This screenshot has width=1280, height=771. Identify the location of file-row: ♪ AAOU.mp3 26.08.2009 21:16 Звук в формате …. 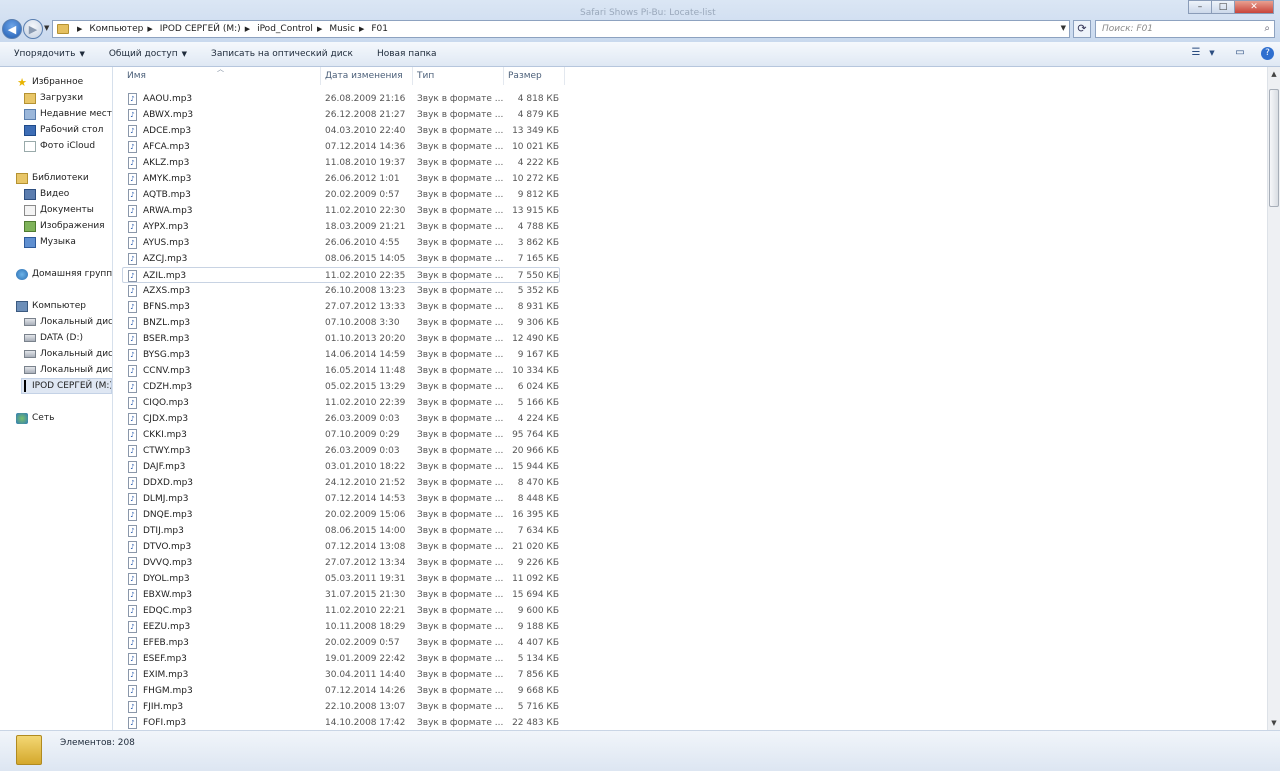
(342, 99).